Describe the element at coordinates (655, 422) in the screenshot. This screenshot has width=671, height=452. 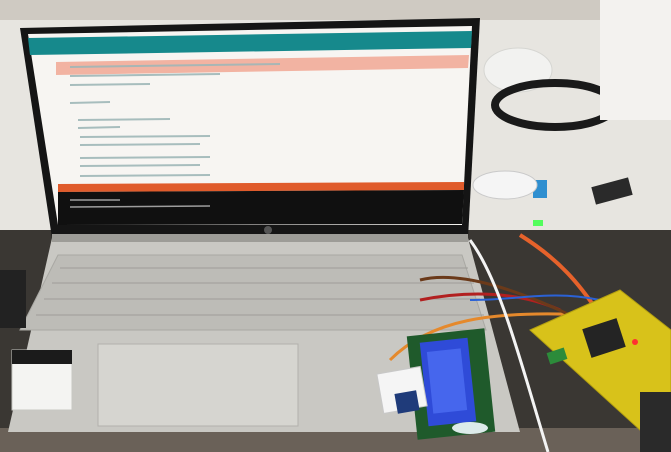
I see `dark-device-right` at that location.